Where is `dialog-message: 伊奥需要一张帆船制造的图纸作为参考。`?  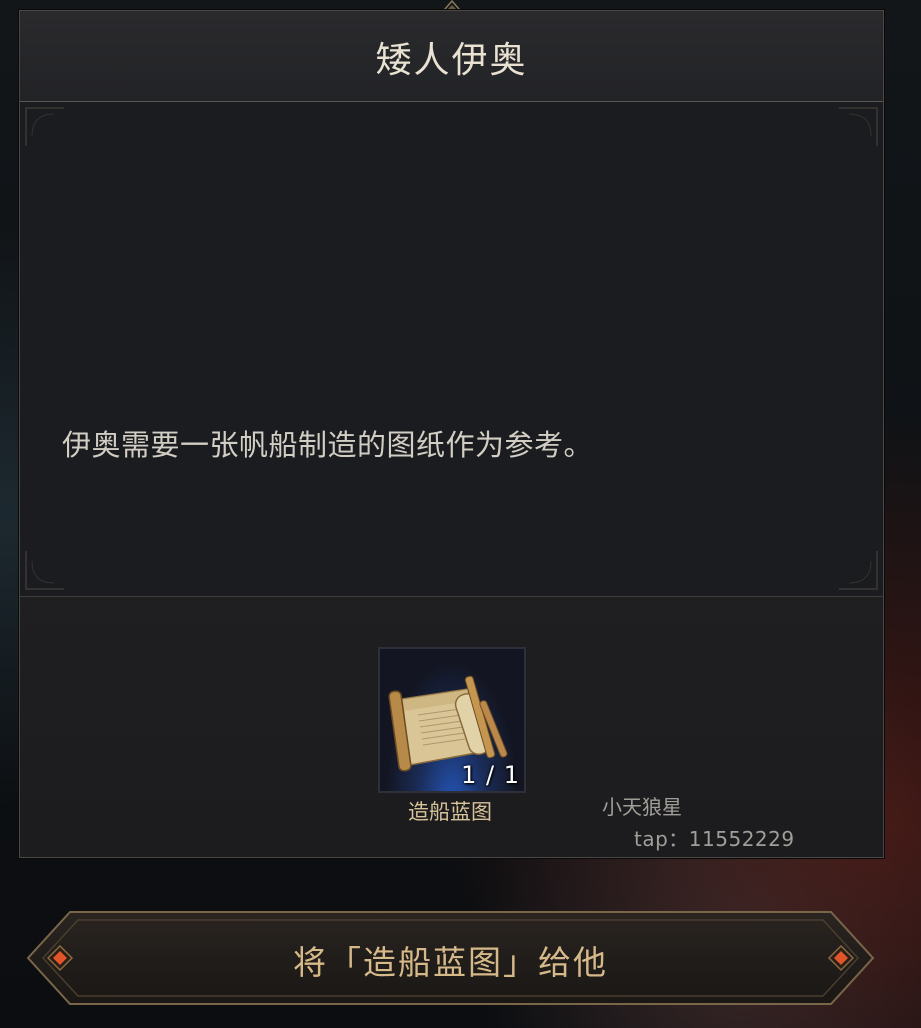
dialog-message: 伊奥需要一张帆船制造的图纸作为参考。 is located at coordinates (328, 445).